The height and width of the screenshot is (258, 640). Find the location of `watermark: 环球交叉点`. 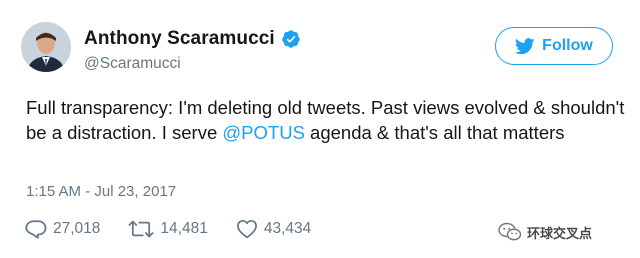

watermark: 环球交叉点 is located at coordinates (545, 232).